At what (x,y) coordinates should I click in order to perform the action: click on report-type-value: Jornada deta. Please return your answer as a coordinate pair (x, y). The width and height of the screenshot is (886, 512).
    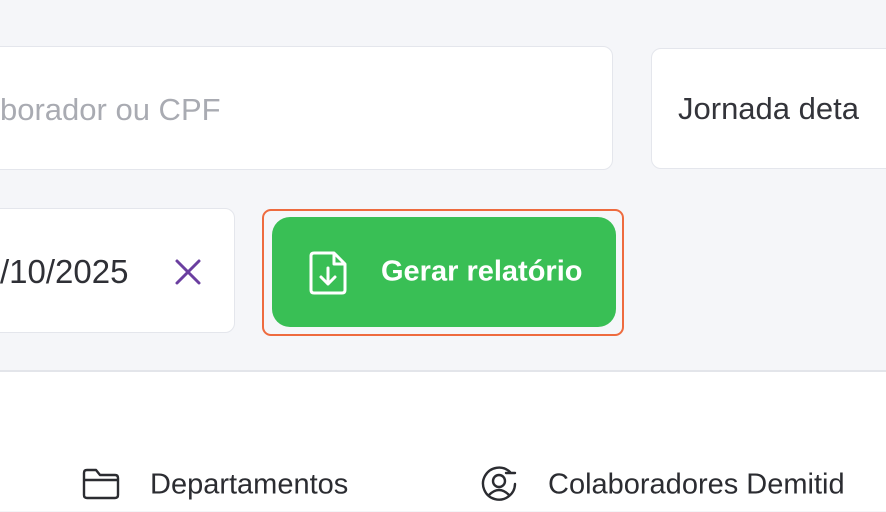
    Looking at the image, I should click on (768, 108).